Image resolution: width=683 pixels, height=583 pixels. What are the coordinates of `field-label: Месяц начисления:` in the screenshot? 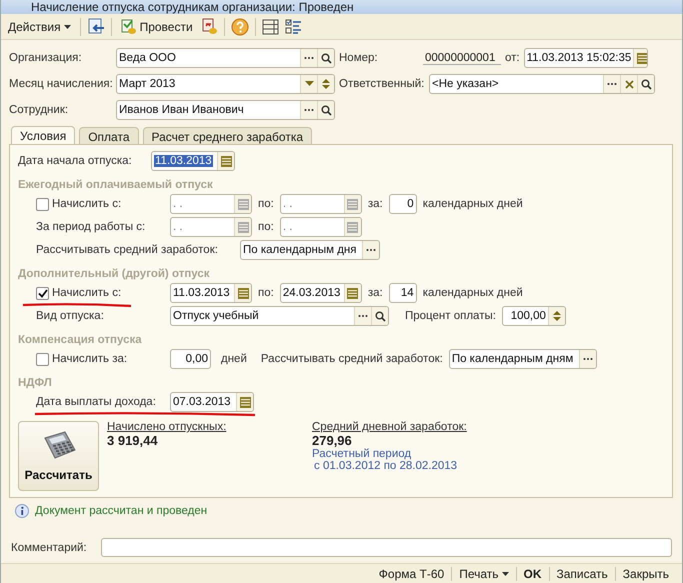 It's located at (61, 84).